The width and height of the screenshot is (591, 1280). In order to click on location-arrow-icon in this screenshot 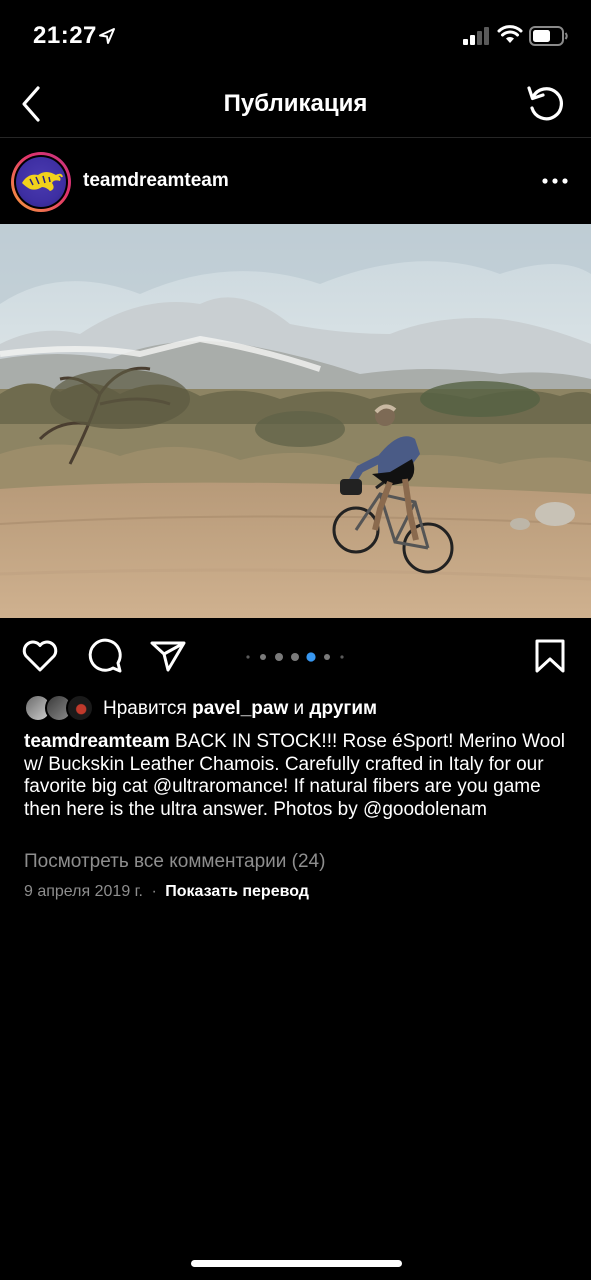, I will do `click(107, 36)`.